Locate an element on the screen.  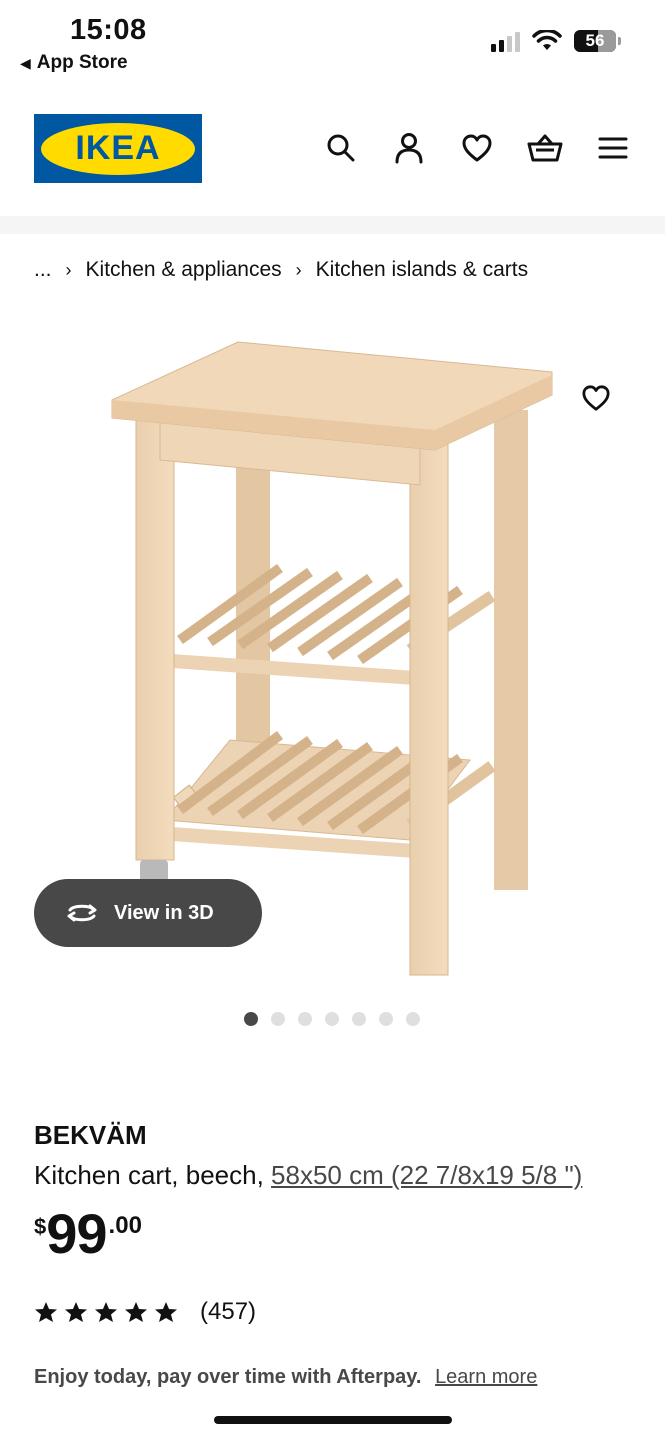
status-icons: 56 is located at coordinates (556, 41).